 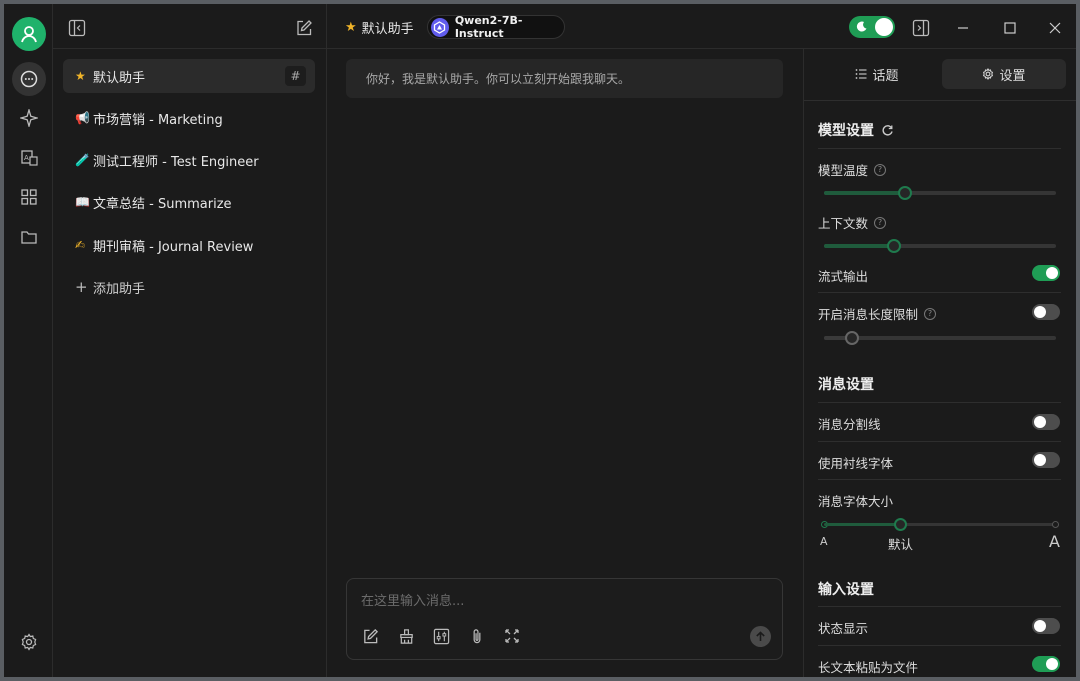 I want to click on attach-button, so click(x=477, y=636).